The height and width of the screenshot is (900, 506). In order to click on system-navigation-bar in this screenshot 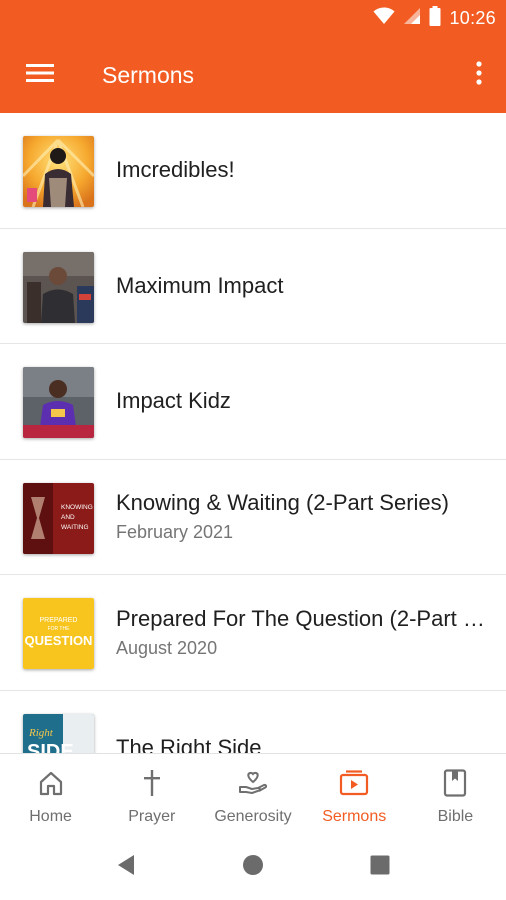, I will do `click(253, 866)`.